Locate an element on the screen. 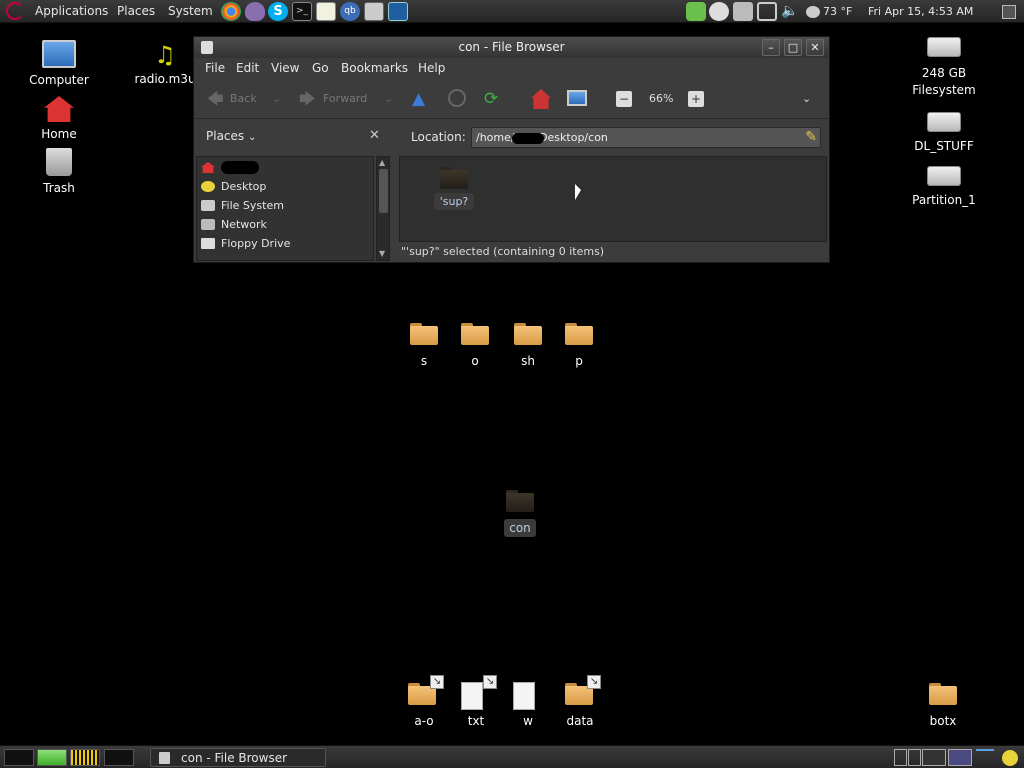  computer-icon is located at coordinates (577, 98).